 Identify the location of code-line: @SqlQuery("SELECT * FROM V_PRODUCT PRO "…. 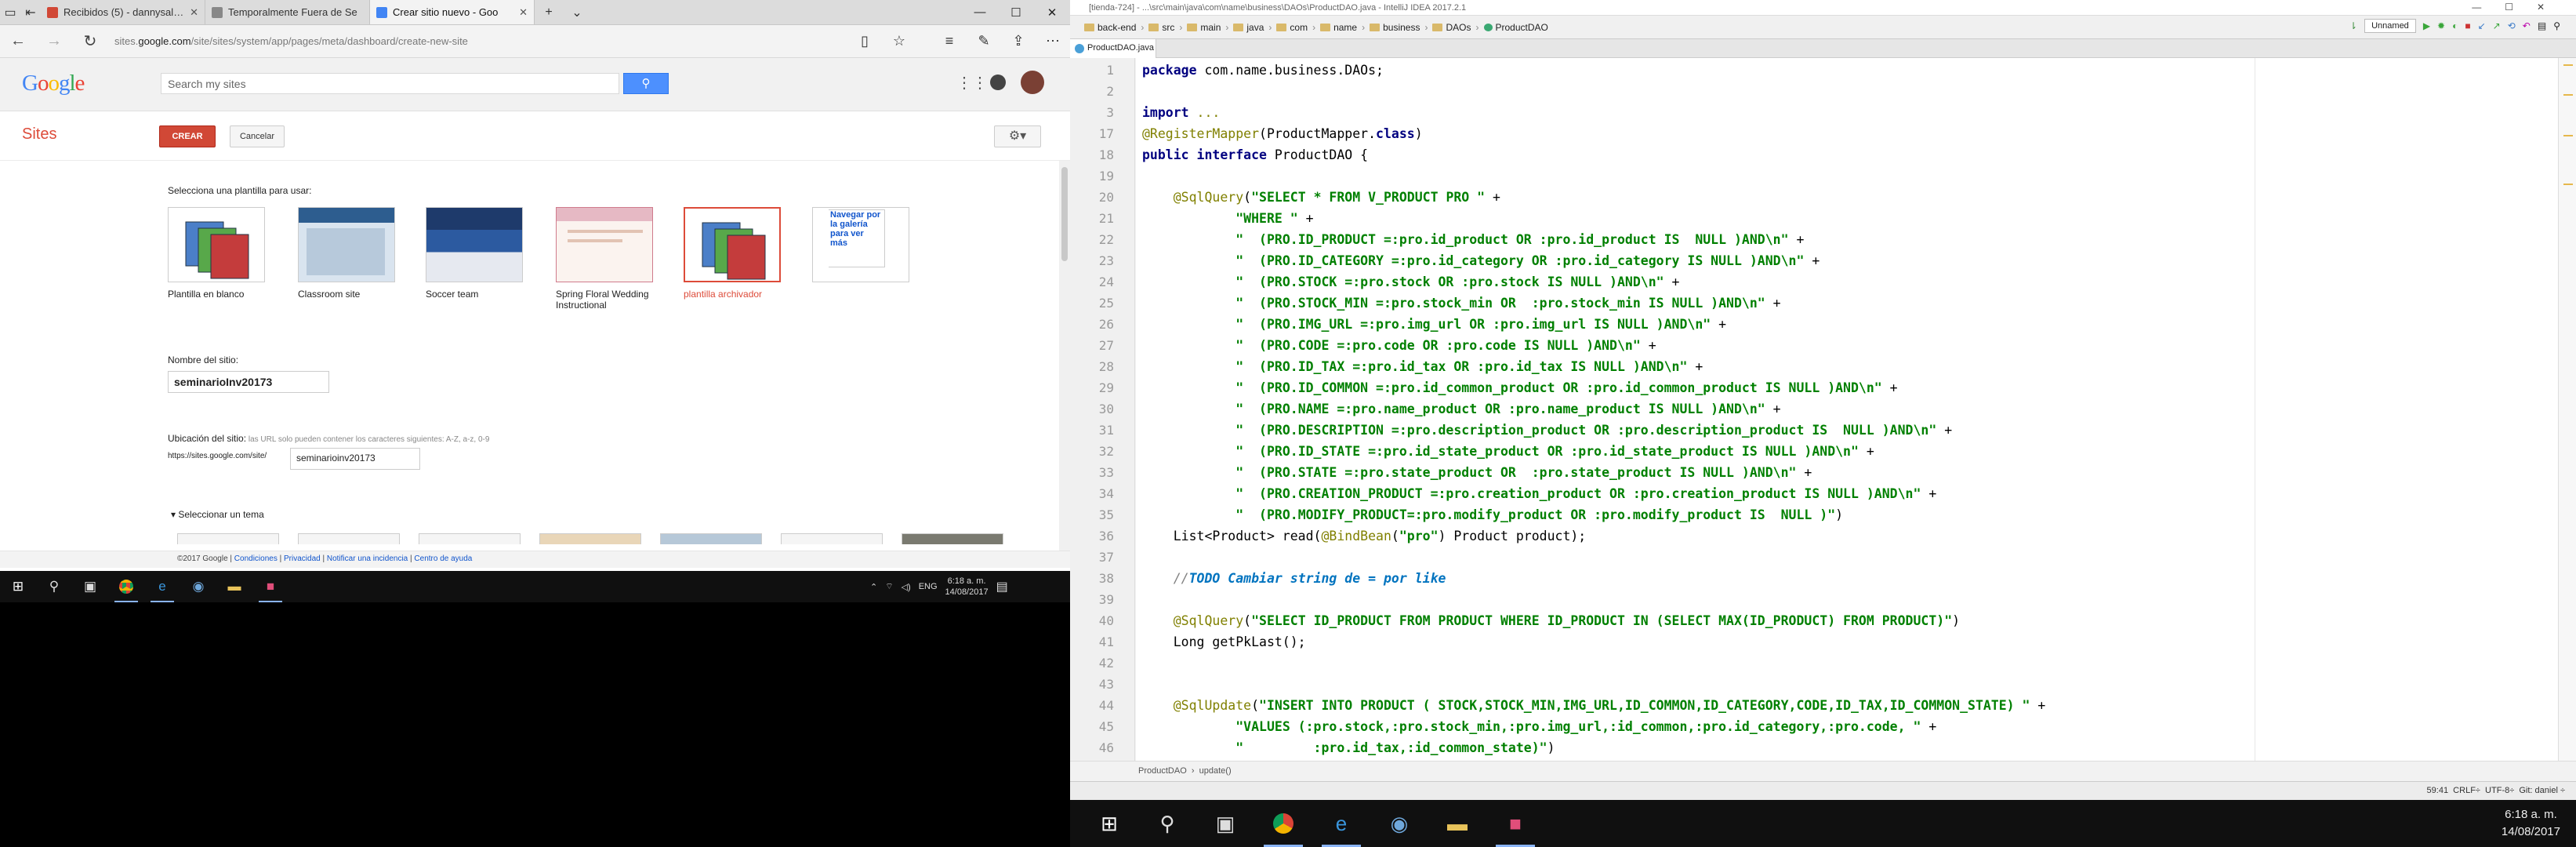
(1321, 197).